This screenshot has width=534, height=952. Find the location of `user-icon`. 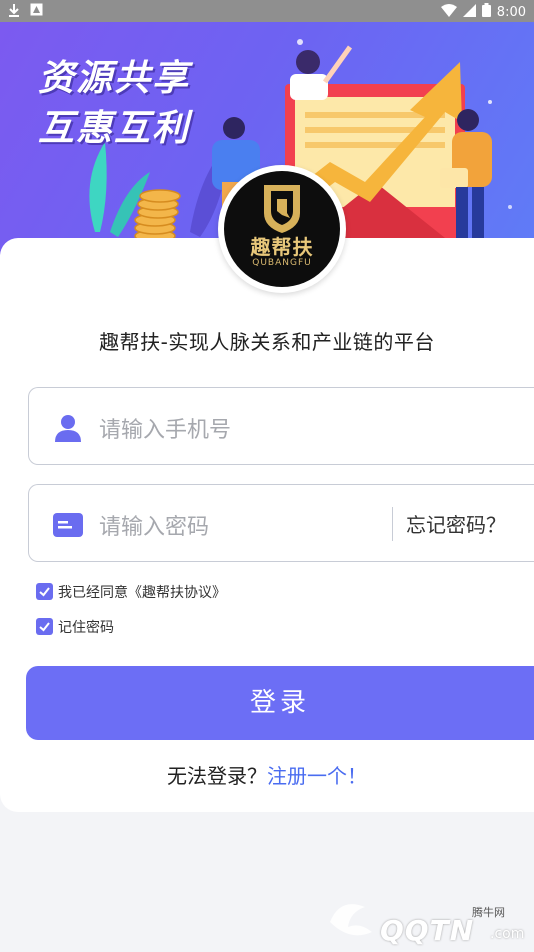

user-icon is located at coordinates (68, 430).